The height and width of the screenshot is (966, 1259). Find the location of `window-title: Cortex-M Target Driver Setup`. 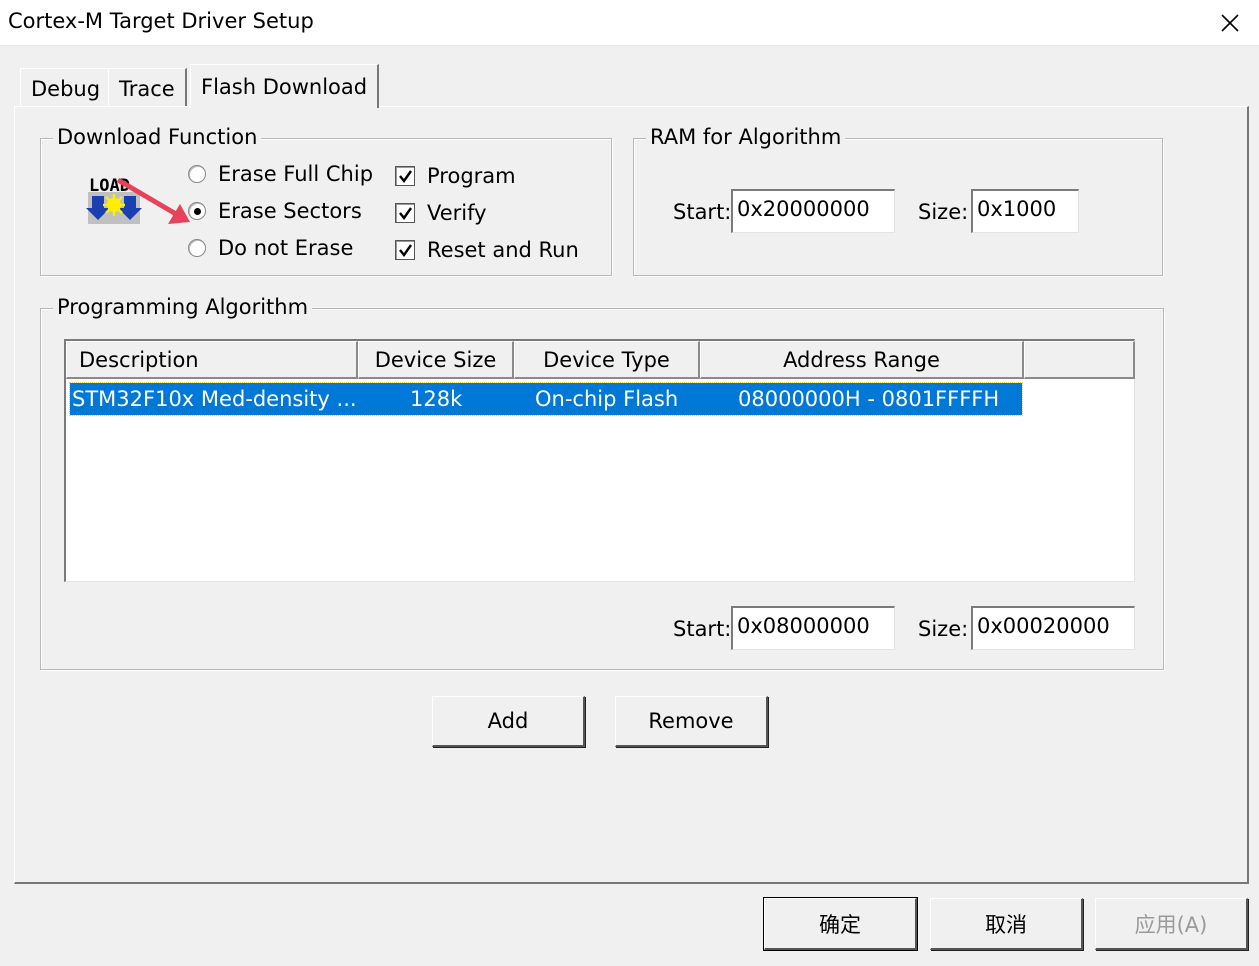

window-title: Cortex-M Target Driver Setup is located at coordinates (161, 21).